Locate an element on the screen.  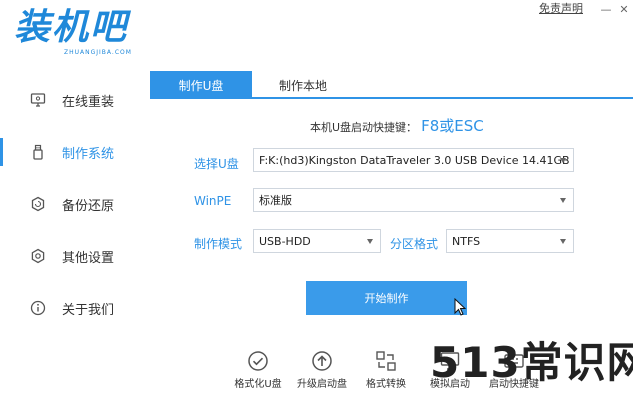
close-button: ✕ is located at coordinates (624, 9).